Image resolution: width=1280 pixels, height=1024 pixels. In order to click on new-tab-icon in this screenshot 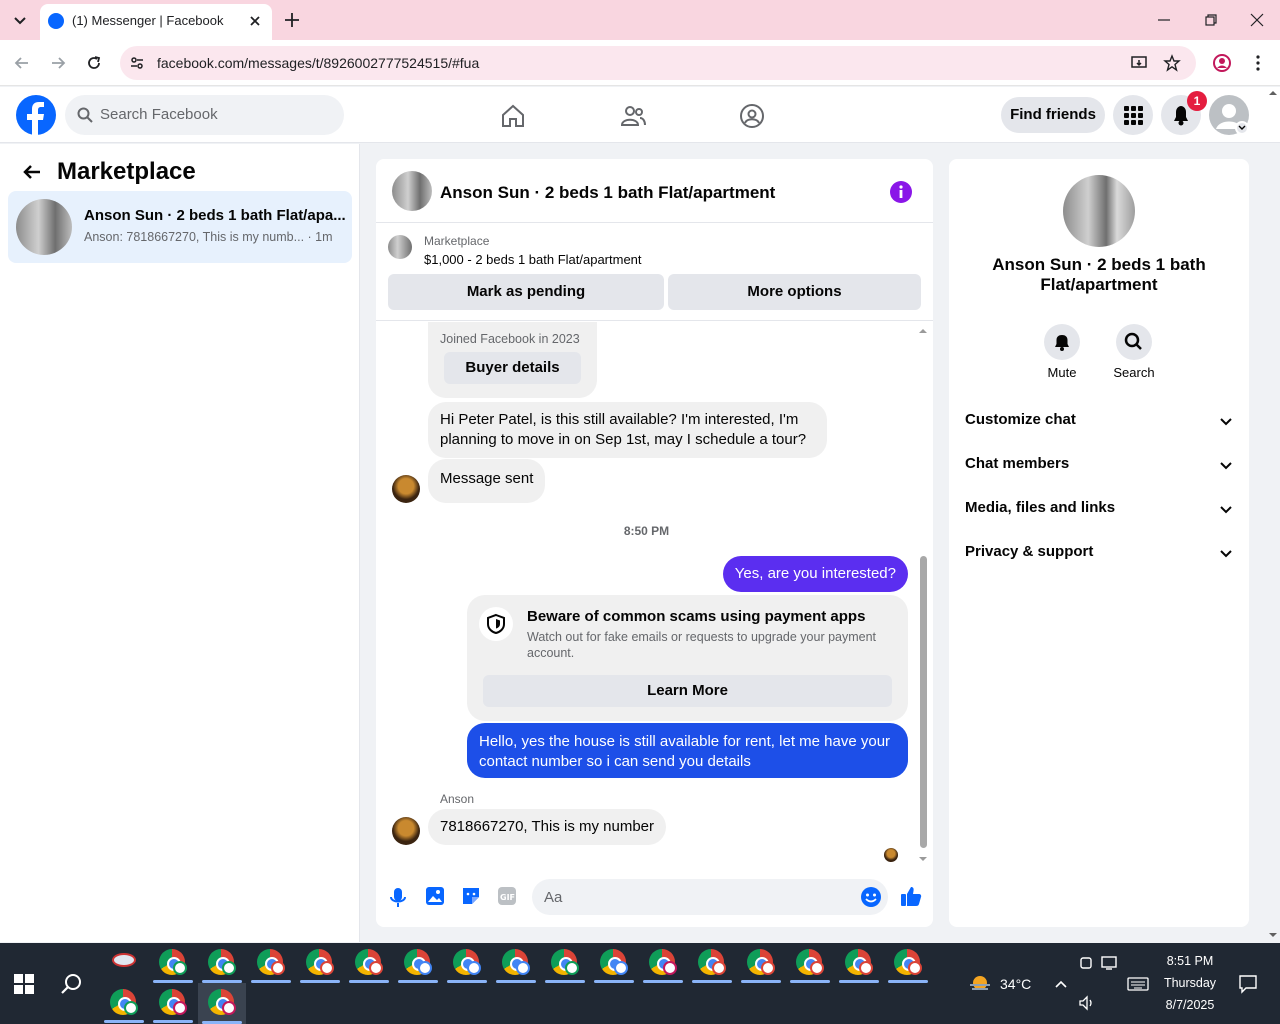, I will do `click(292, 20)`.